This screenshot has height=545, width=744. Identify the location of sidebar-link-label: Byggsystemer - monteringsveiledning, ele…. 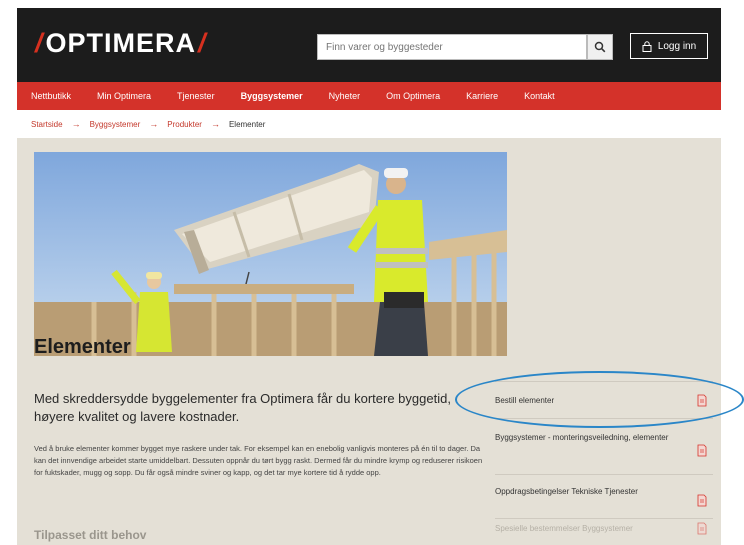
(582, 437).